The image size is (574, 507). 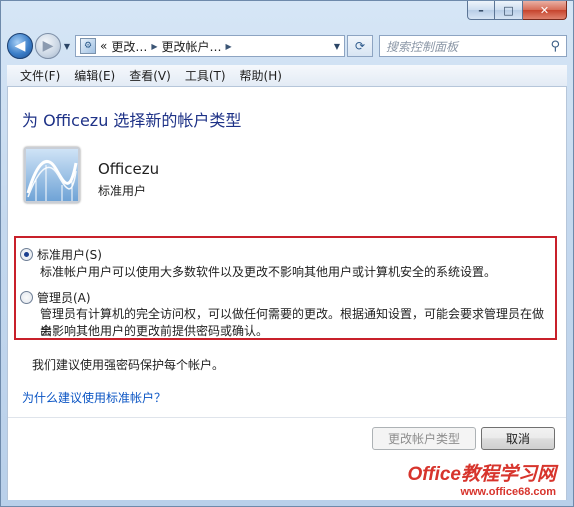 I want to click on recent-pages-dropdown: ▼, so click(x=67, y=46).